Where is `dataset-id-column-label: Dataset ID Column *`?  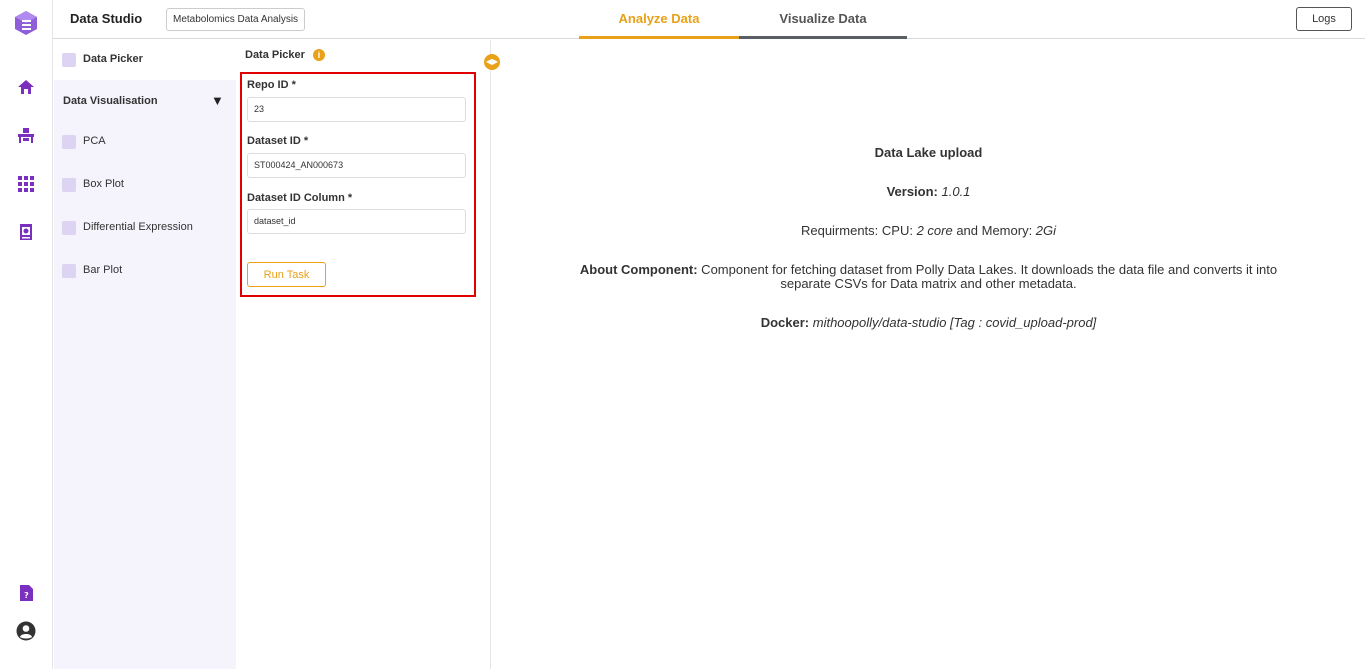 dataset-id-column-label: Dataset ID Column * is located at coordinates (300, 198).